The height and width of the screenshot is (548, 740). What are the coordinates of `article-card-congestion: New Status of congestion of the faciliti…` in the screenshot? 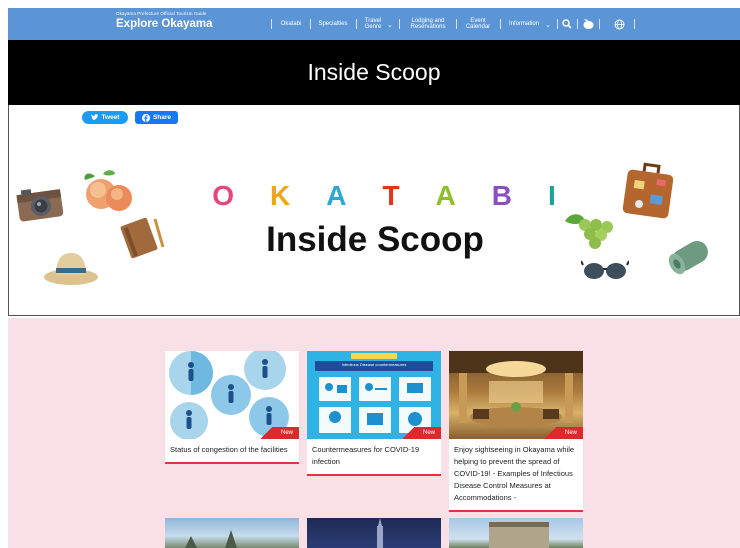 It's located at (232, 407).